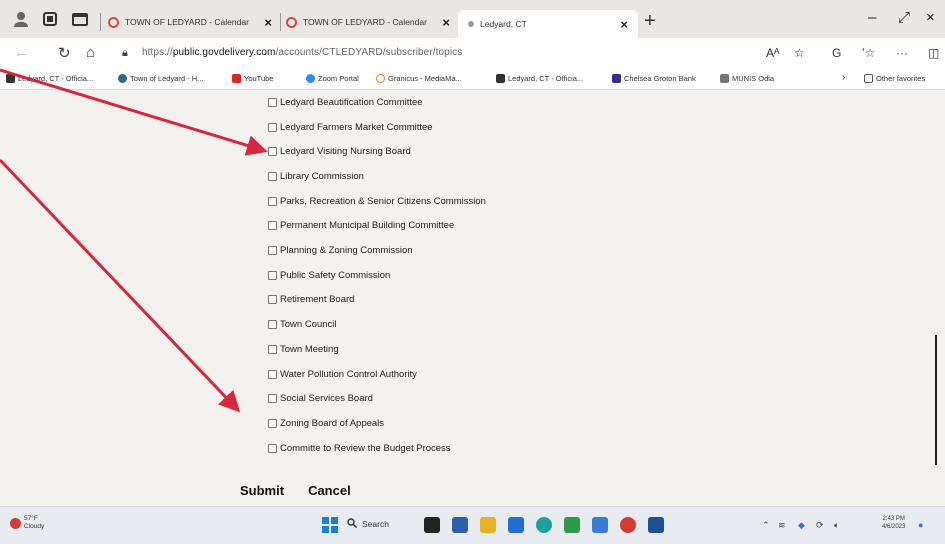 The image size is (945, 544). What do you see at coordinates (335, 275) in the screenshot?
I see `topic-label: Public Safety Commission` at bounding box center [335, 275].